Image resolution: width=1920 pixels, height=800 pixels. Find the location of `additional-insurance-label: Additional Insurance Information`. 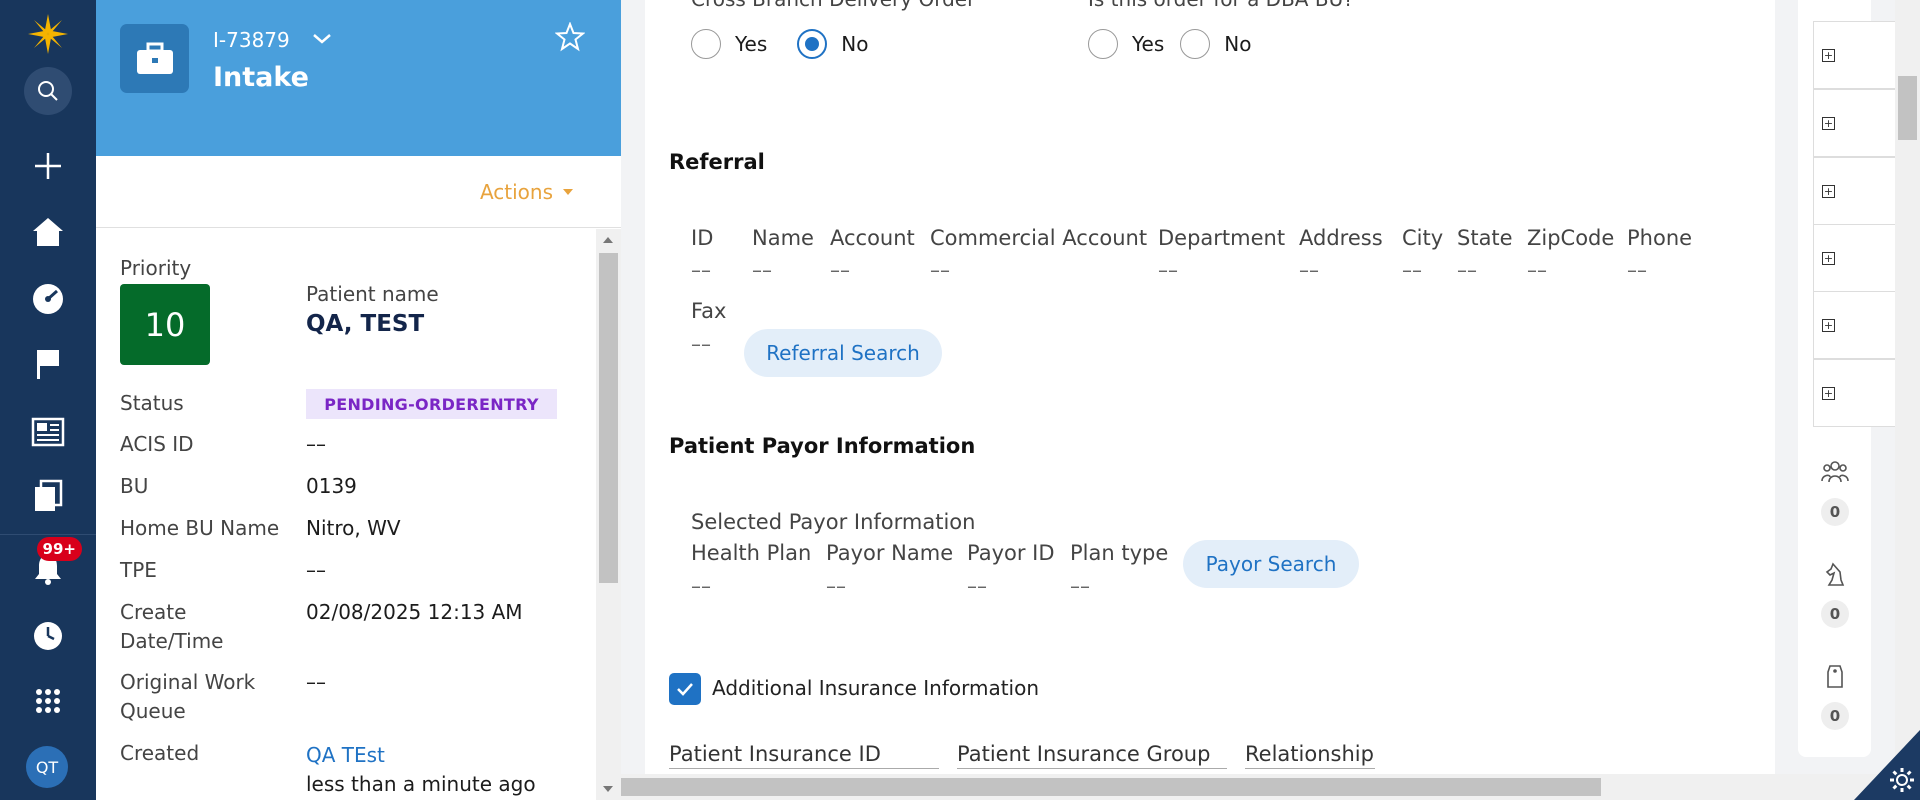

additional-insurance-label: Additional Insurance Information is located at coordinates (876, 688).